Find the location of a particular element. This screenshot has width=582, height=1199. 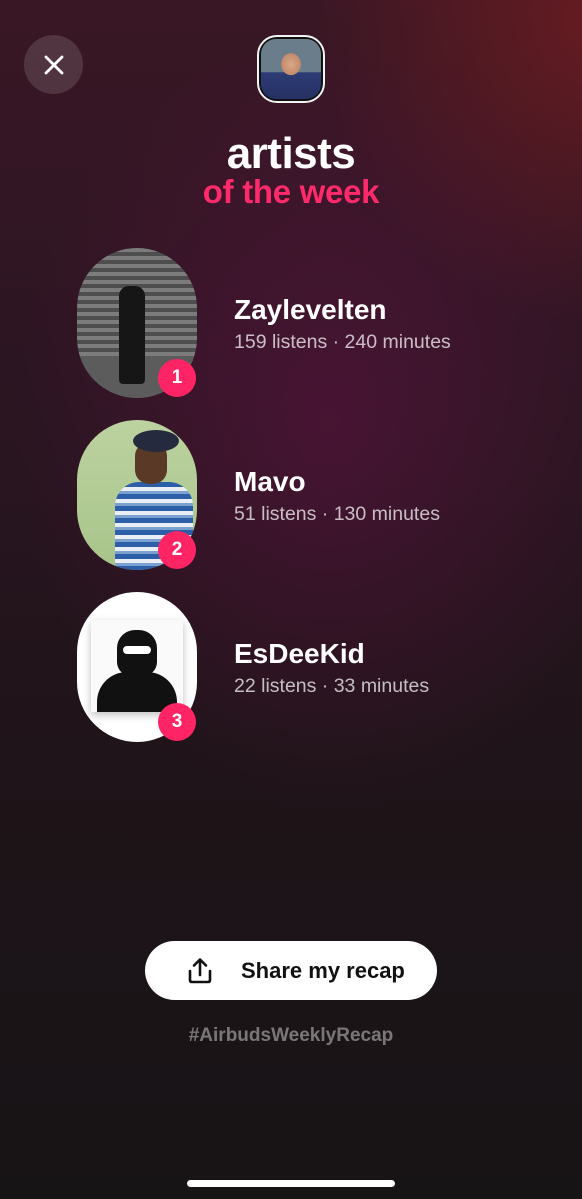

artist-item-3: 3 EsDeeKid 22 listens · 33 minutes is located at coordinates (317, 667).